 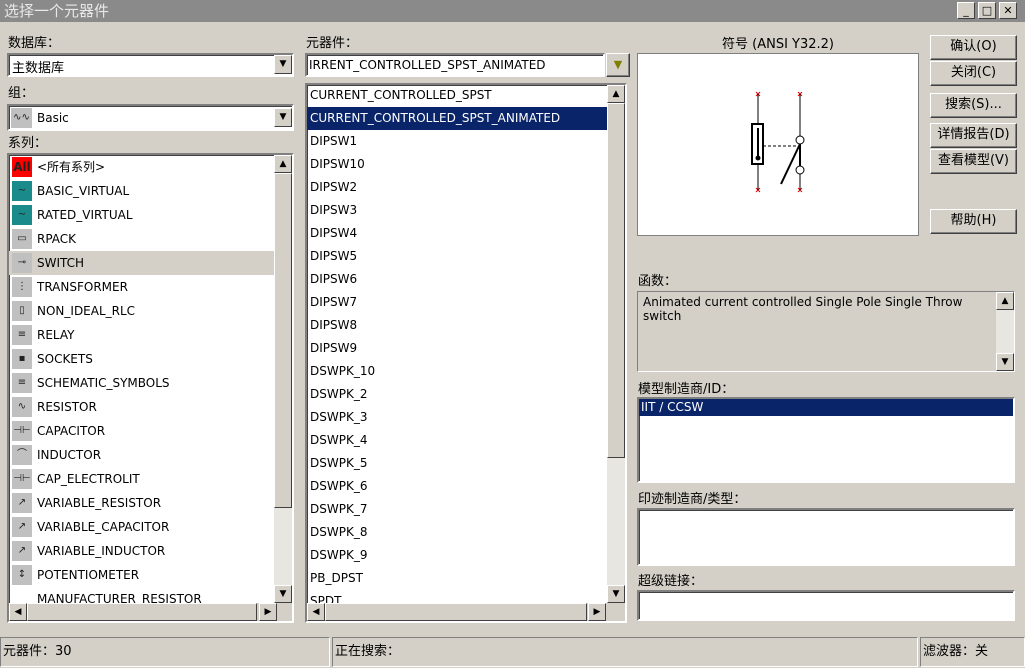 I want to click on series-item: ▪ SOCKETS, so click(x=141, y=359).